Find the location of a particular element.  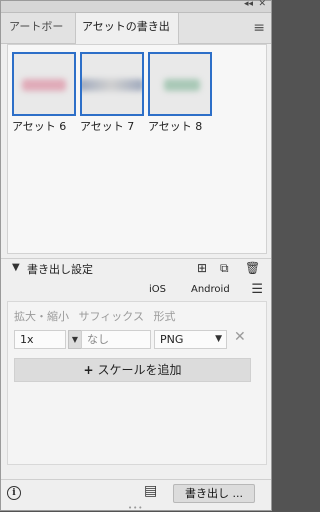

asset-item: アセット 8 is located at coordinates (180, 93).